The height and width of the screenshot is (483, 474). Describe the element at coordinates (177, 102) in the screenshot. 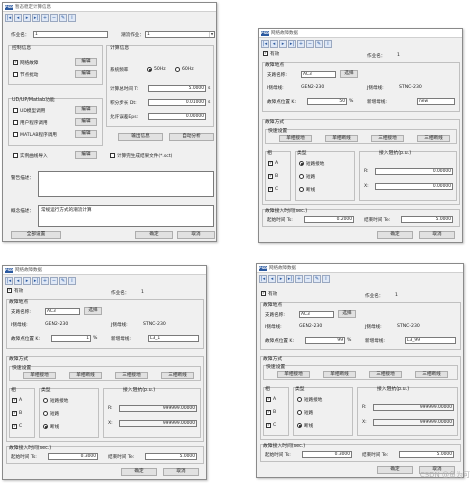

I see `step-input: 0.01000` at that location.